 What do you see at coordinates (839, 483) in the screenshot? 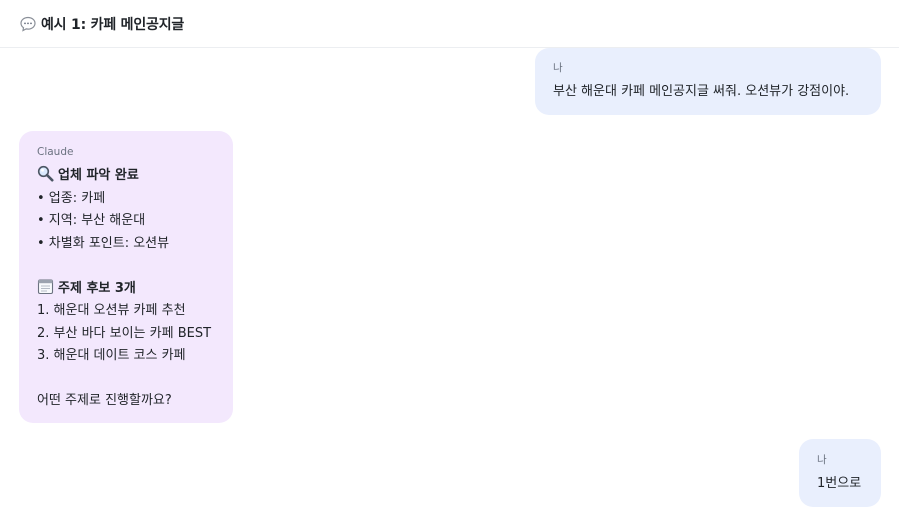
I see `message-text: 1번으로` at bounding box center [839, 483].